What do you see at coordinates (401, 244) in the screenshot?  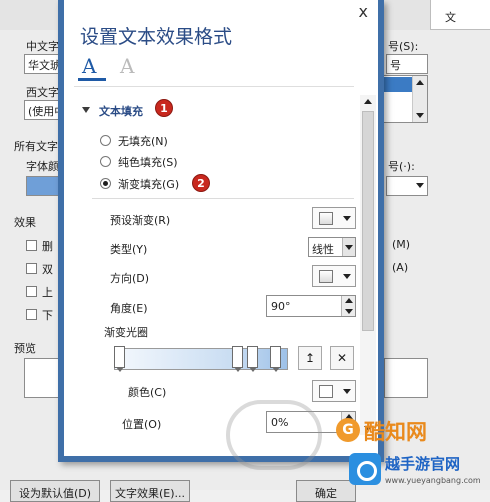 I see `small-caps-hint: (M)` at bounding box center [401, 244].